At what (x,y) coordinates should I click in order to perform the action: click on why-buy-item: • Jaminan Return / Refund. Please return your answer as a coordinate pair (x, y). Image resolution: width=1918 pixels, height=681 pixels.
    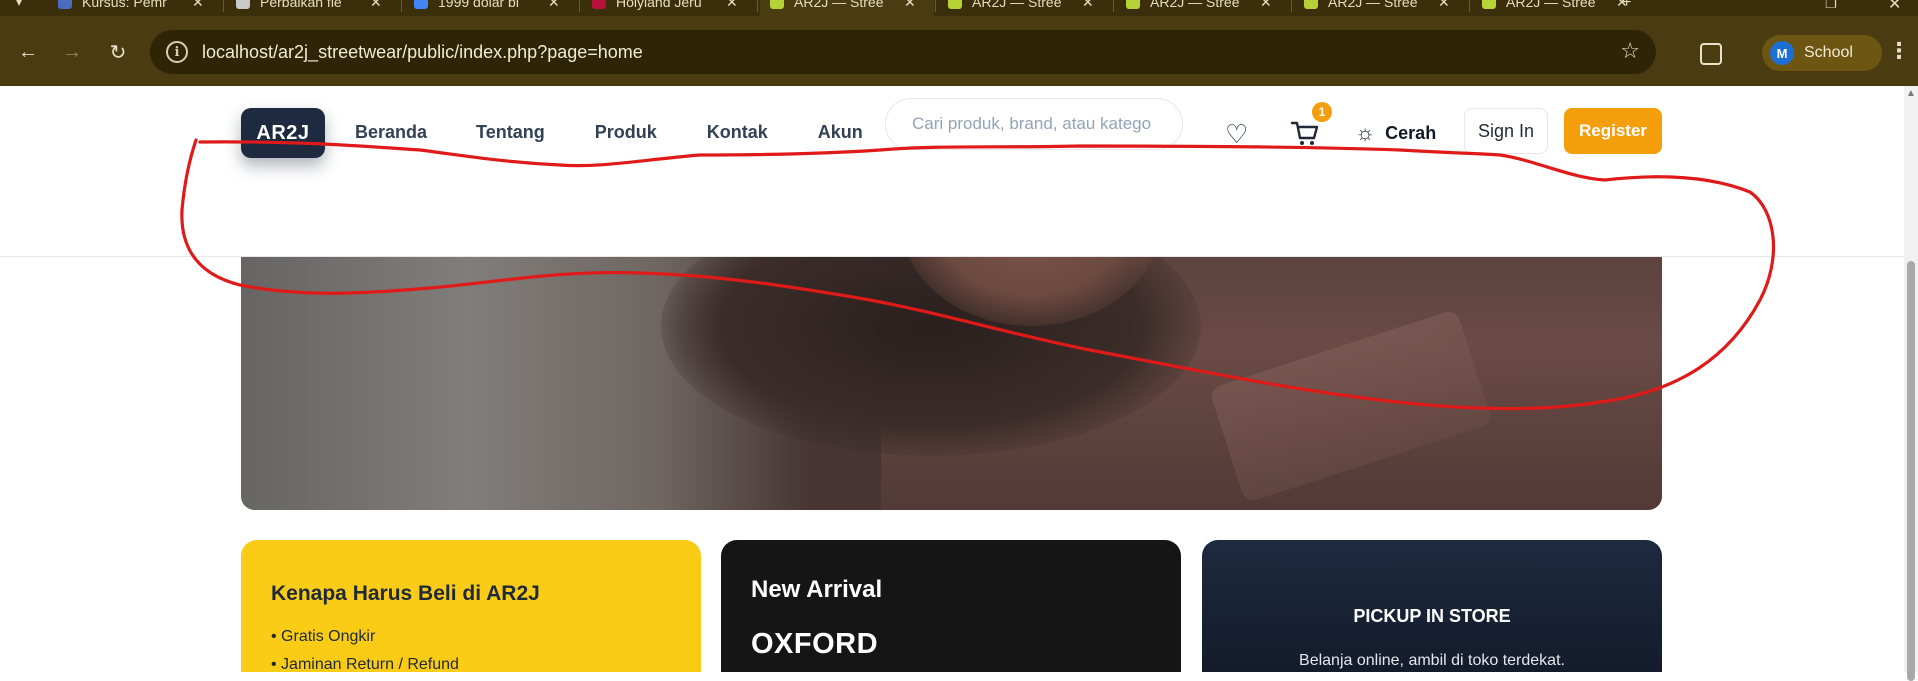
    Looking at the image, I should click on (365, 664).